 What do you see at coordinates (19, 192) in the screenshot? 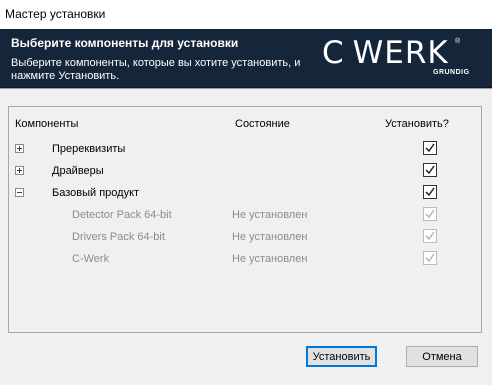
I see `collapse-icon` at bounding box center [19, 192].